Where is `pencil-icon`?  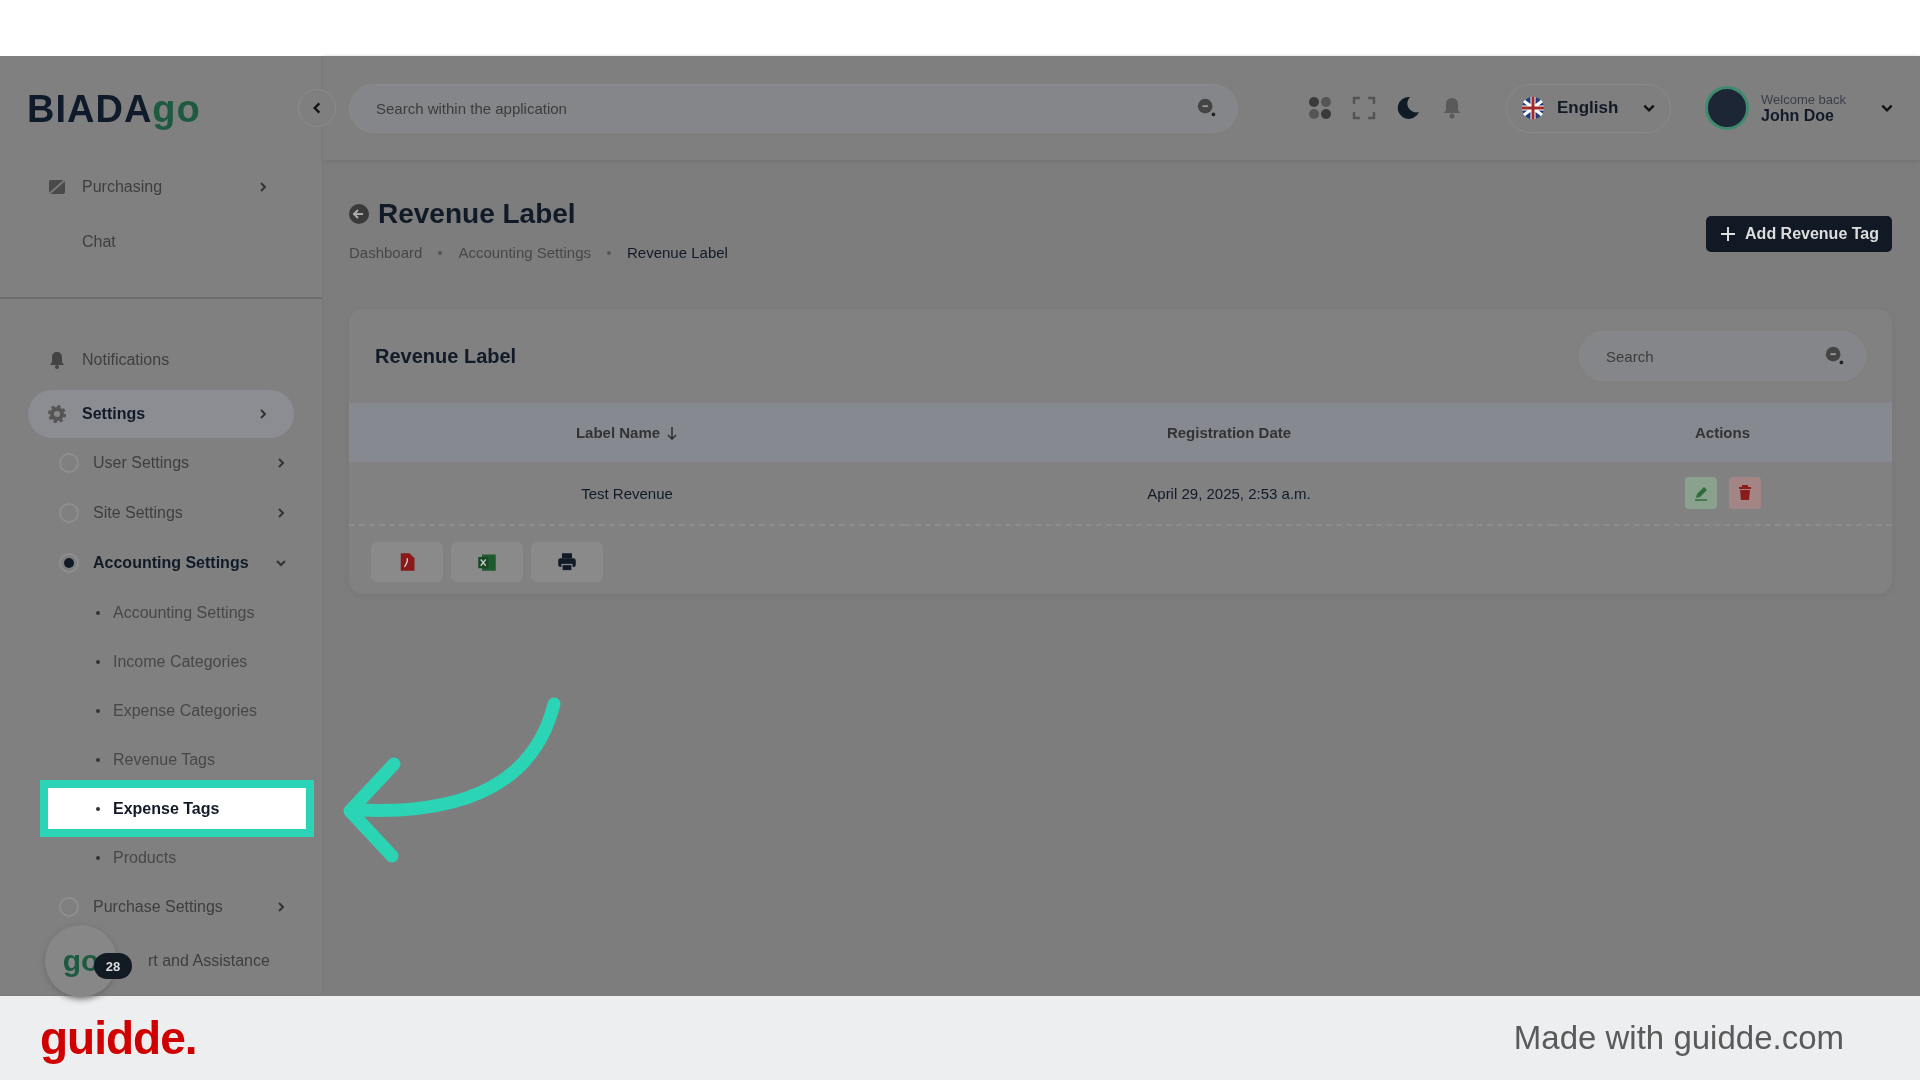 pencil-icon is located at coordinates (1700, 493).